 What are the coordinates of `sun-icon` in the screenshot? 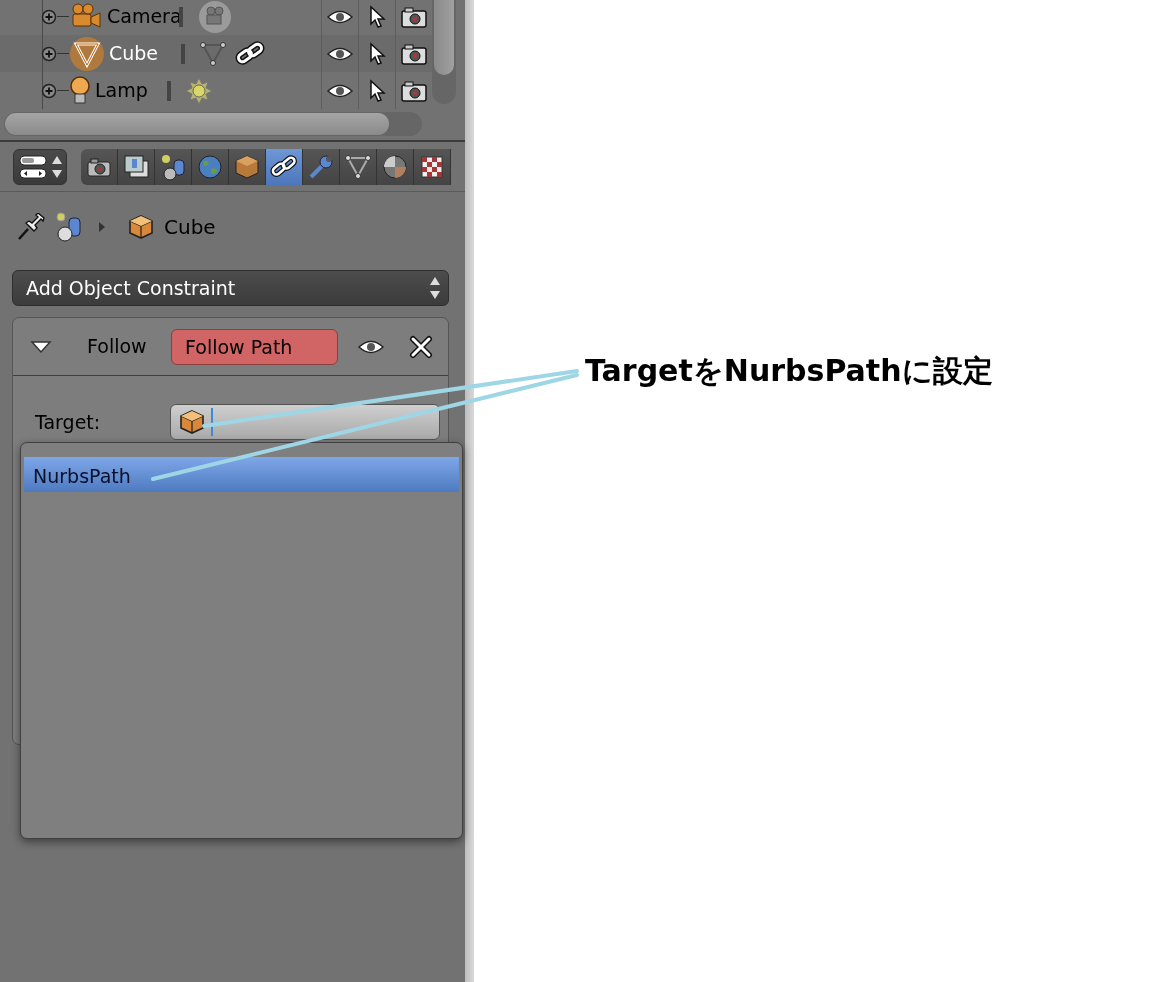 It's located at (199, 90).